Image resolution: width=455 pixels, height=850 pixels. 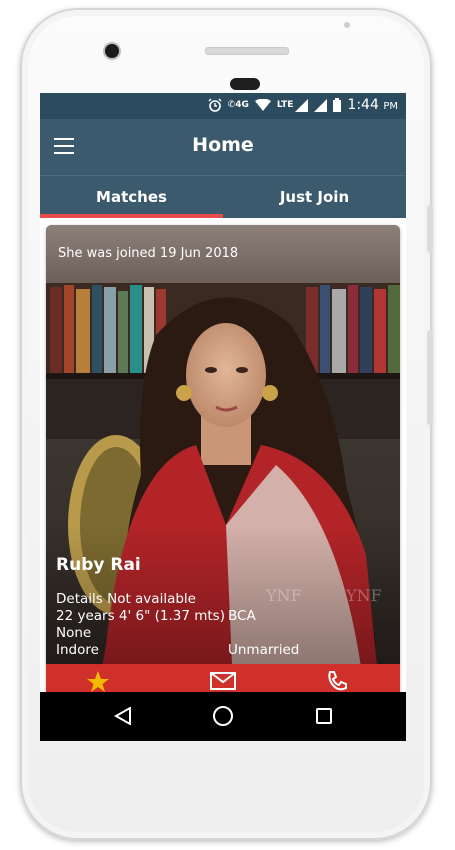 I want to click on lte-label: LTE, so click(x=285, y=105).